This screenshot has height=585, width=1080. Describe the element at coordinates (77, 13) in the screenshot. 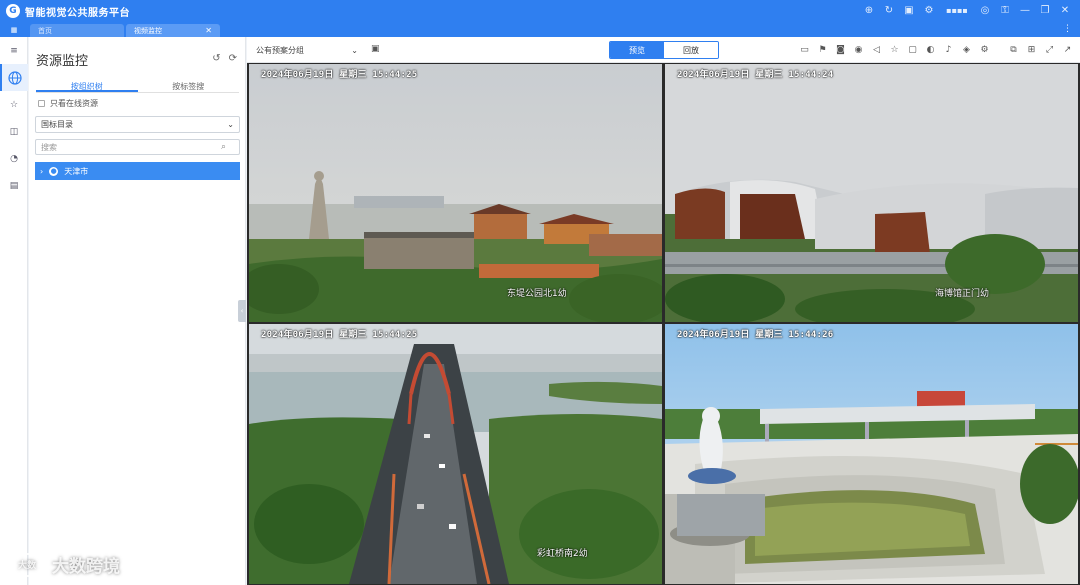

I see `app-title: 智能视觉公共服务平台` at that location.